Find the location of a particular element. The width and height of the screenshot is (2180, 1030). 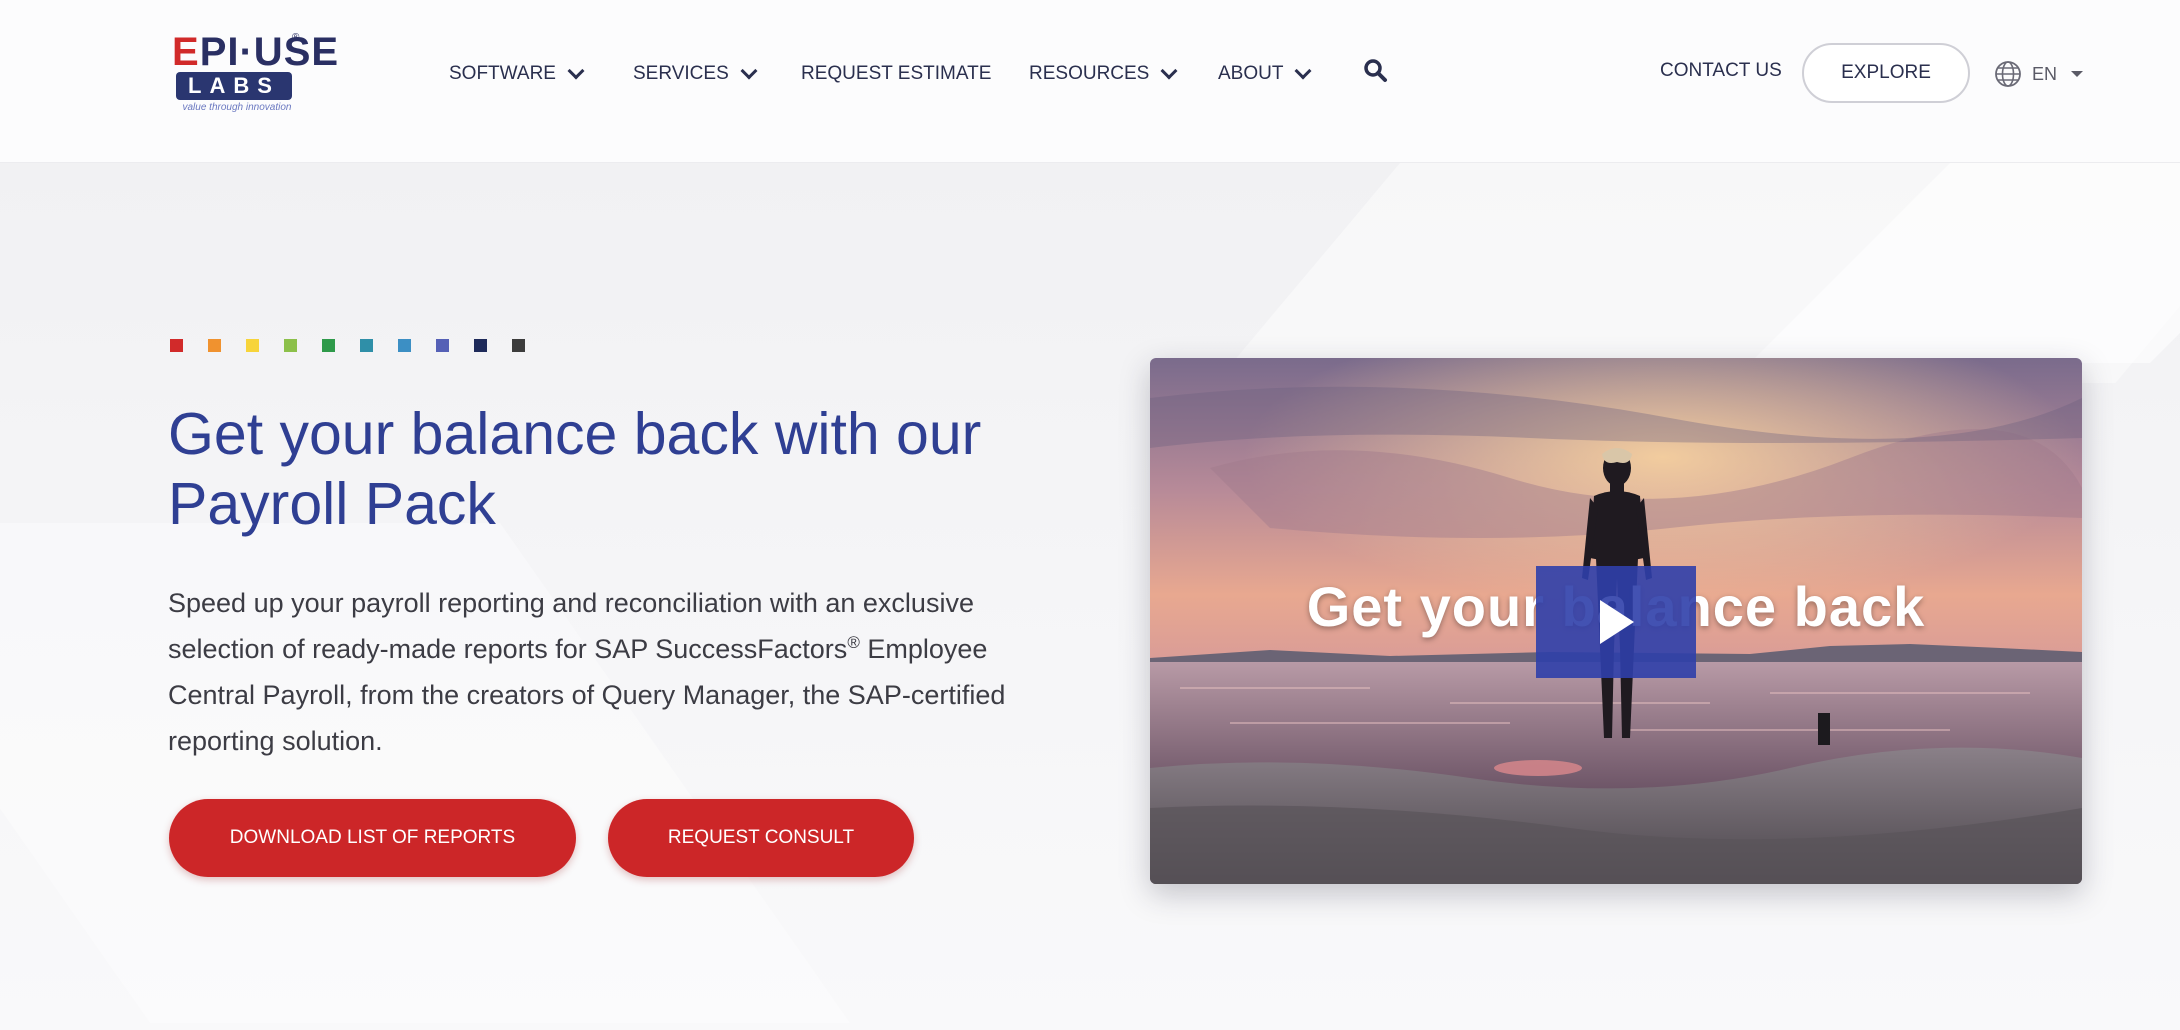

nav-request-estimate: REQUEST ESTIMATE is located at coordinates (896, 74).